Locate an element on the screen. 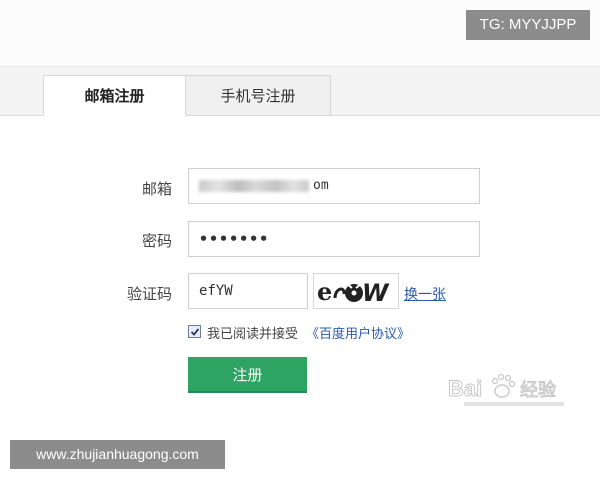  agreement-checkbox is located at coordinates (194, 331).